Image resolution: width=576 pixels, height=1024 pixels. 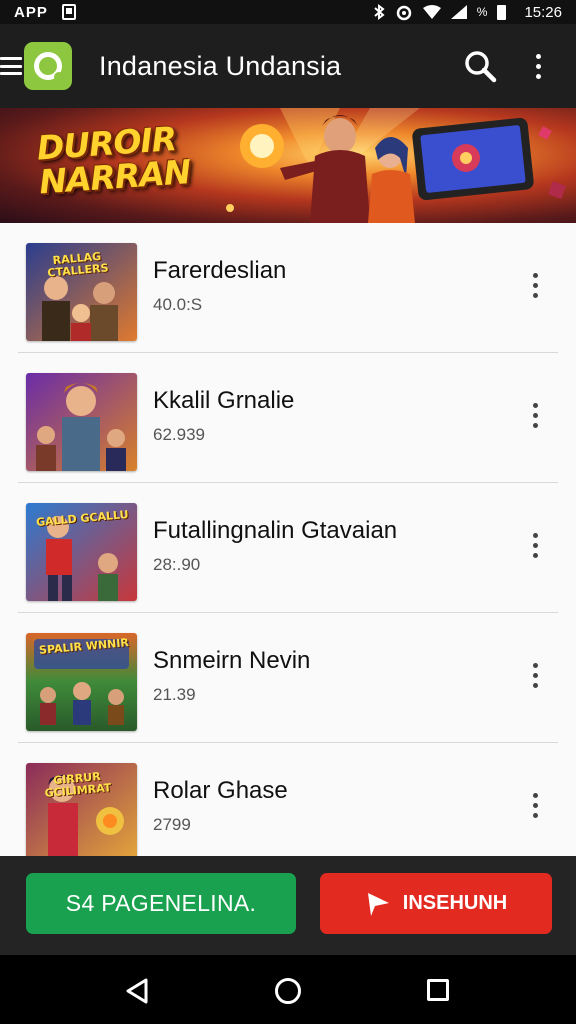 What do you see at coordinates (81, 422) in the screenshot?
I see `game-thumbnail` at bounding box center [81, 422].